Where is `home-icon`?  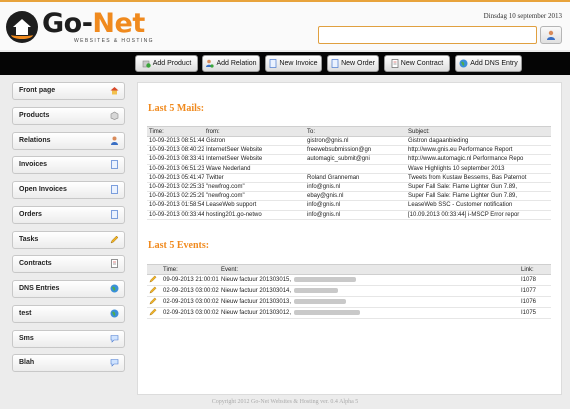 home-icon is located at coordinates (114, 91).